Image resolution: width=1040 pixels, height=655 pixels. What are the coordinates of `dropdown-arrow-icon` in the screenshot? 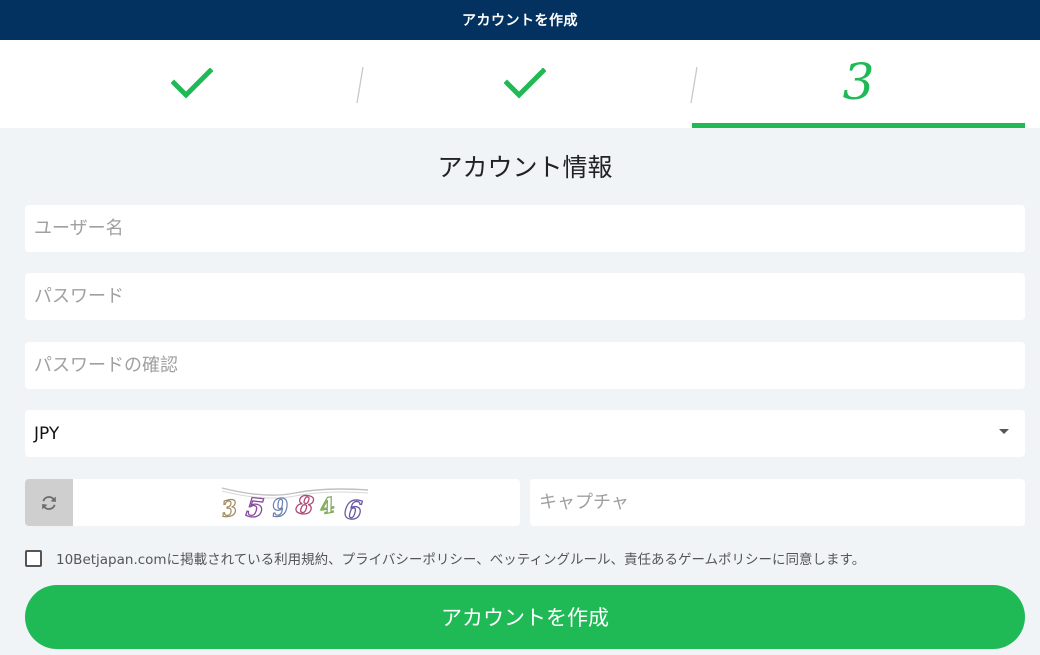 It's located at (1004, 431).